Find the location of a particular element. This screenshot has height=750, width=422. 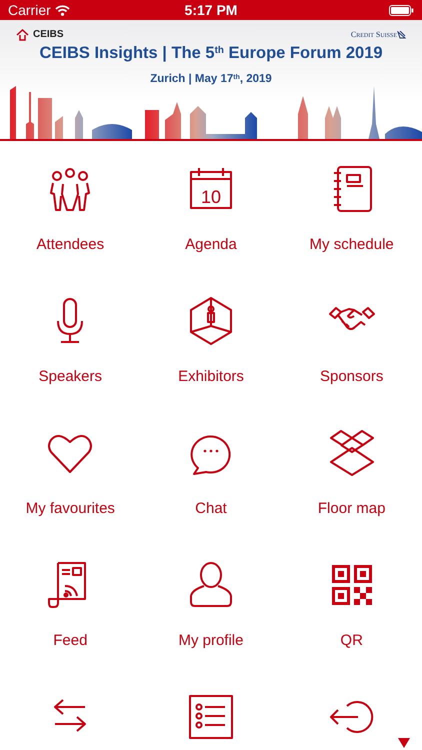

menu-tile: 10 Agenda is located at coordinates (211, 207).